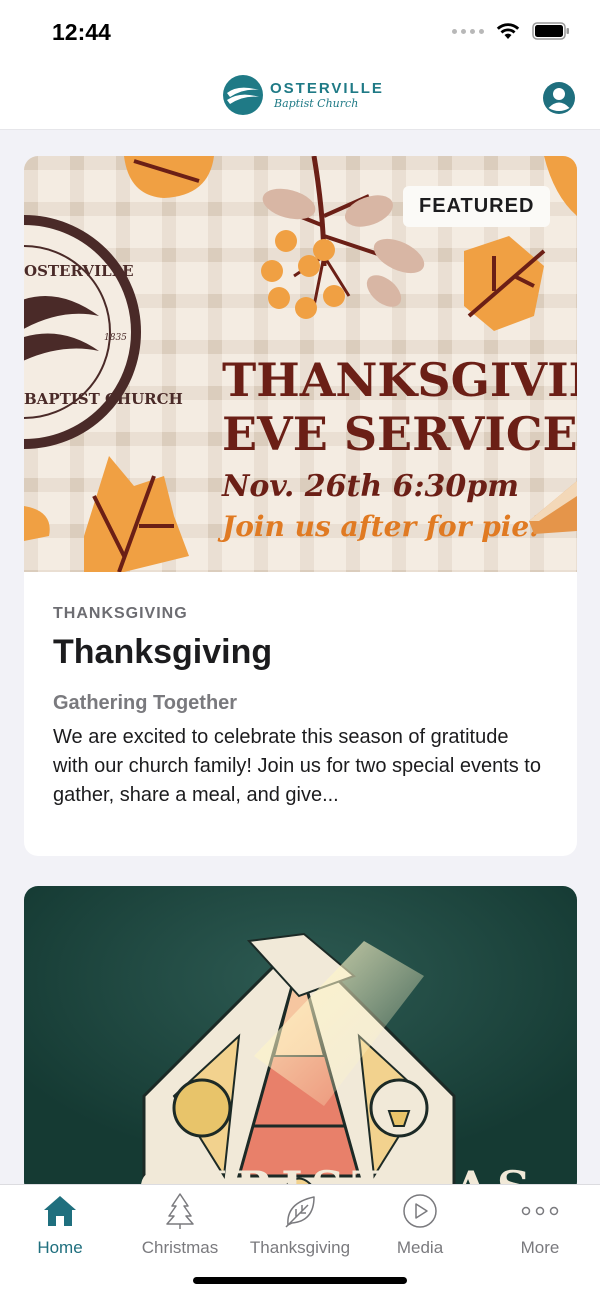  What do you see at coordinates (300, 33) in the screenshot?
I see `status-bar: 12:44` at bounding box center [300, 33].